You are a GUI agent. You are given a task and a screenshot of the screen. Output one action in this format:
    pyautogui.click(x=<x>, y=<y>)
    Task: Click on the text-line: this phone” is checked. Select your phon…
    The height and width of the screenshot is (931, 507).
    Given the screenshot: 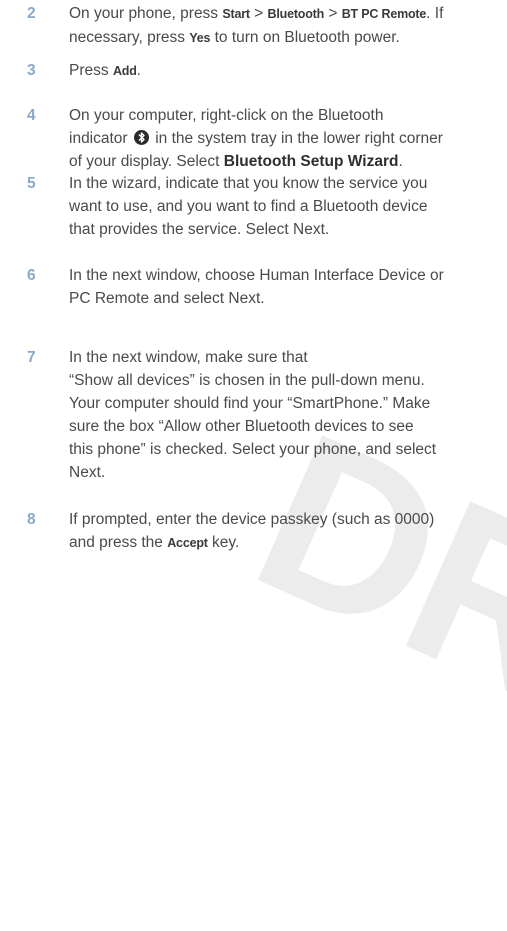 What is the action you would take?
    pyautogui.click(x=285, y=449)
    